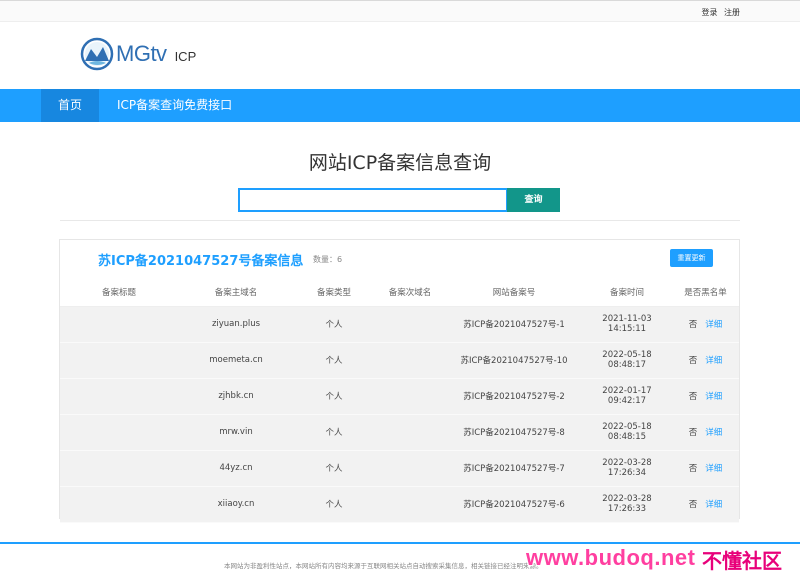 This screenshot has height=577, width=800. Describe the element at coordinates (236, 324) in the screenshot. I see `cell-domain: ziyuan.plus` at that location.